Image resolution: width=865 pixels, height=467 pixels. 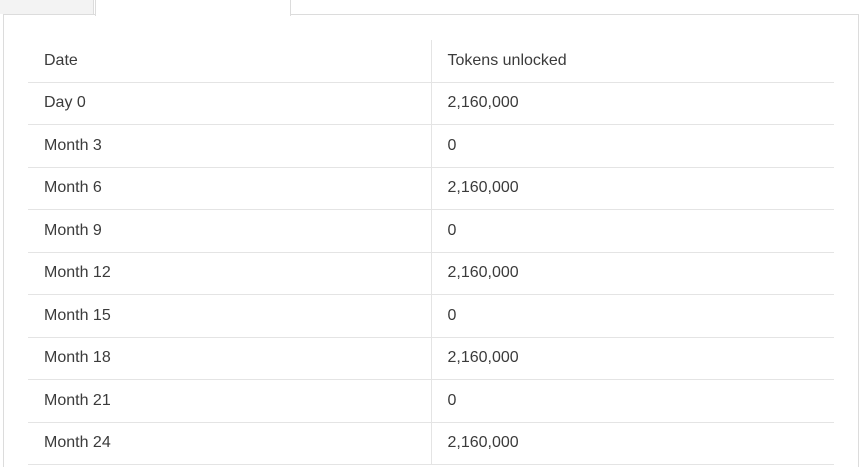 I want to click on table-row: Month 15 0, so click(x=431, y=316).